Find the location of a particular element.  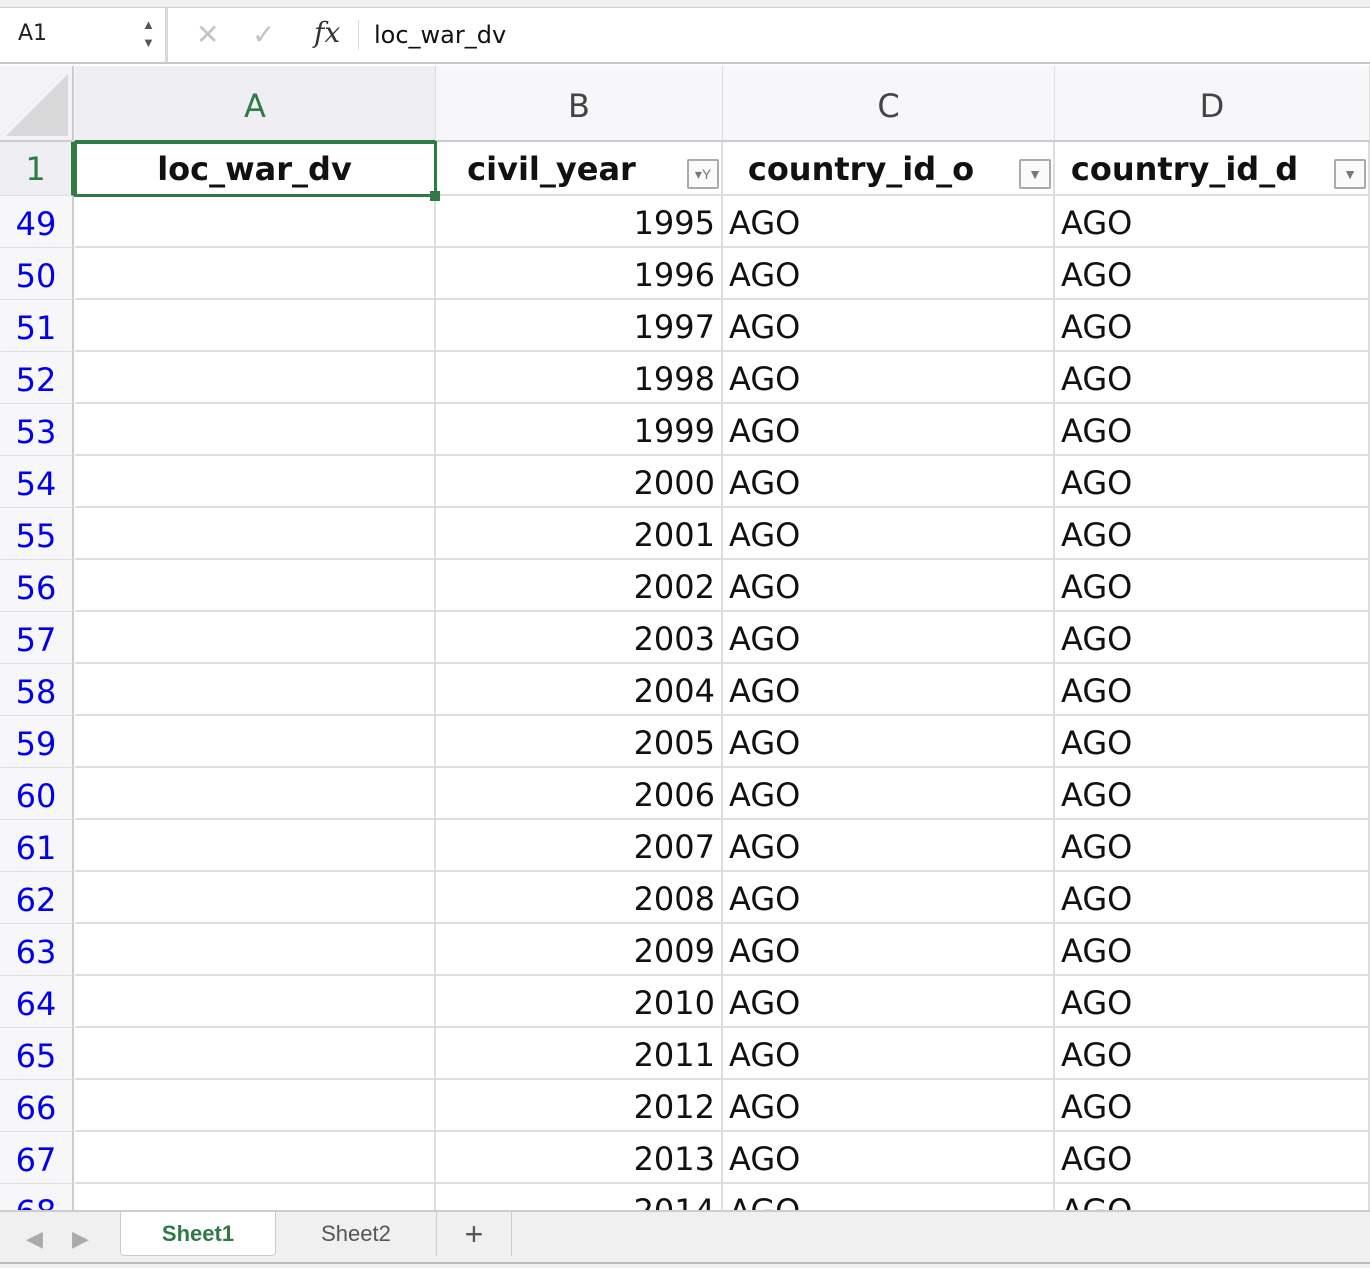

cell-b: 2004 is located at coordinates (579, 690).